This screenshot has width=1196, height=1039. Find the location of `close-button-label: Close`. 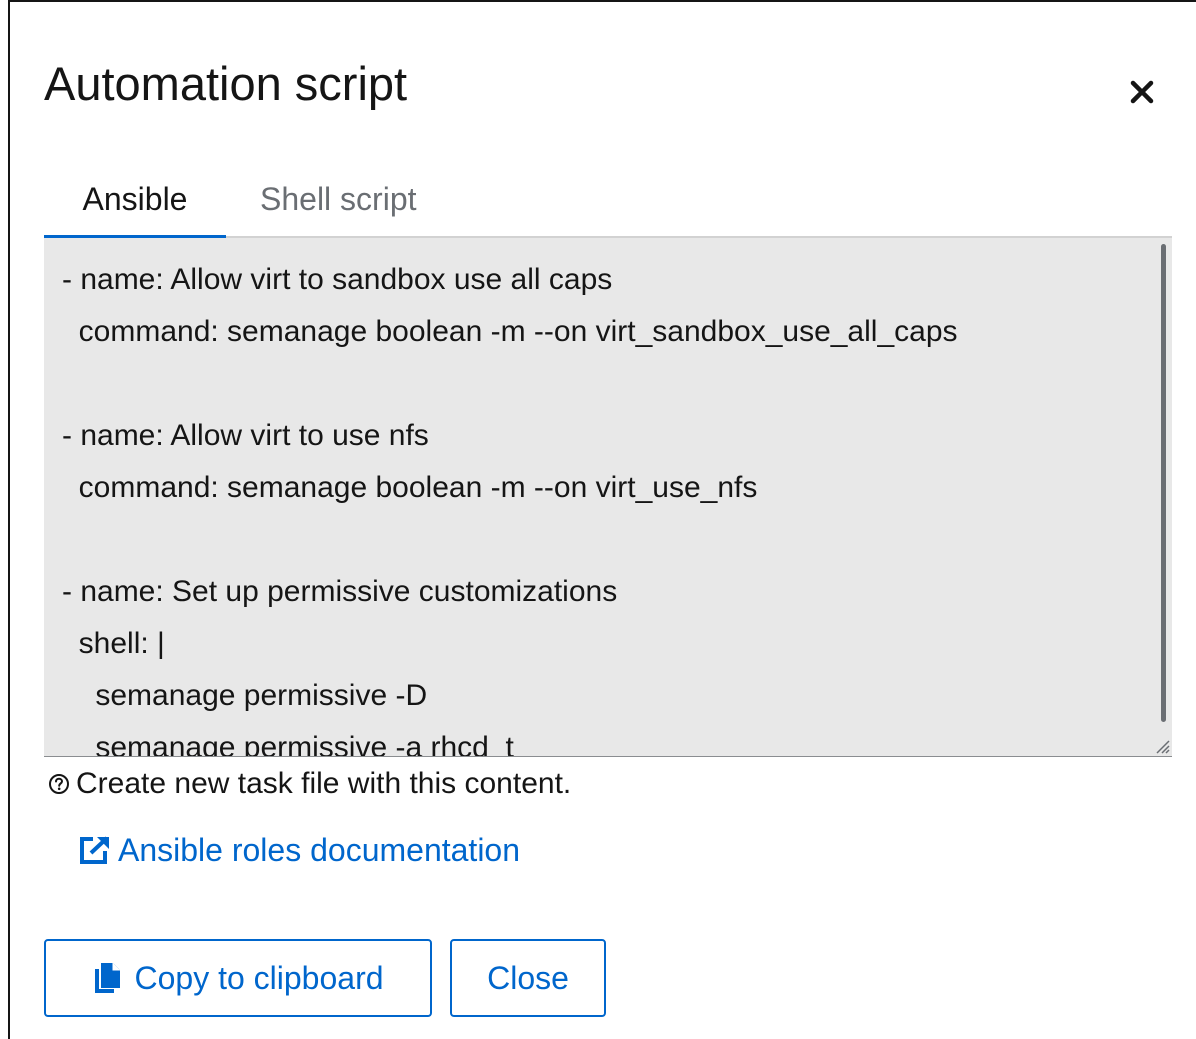

close-button-label: Close is located at coordinates (528, 977).